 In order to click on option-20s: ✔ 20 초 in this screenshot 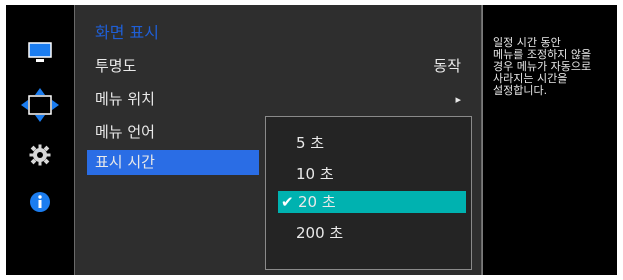, I will do `click(372, 202)`.